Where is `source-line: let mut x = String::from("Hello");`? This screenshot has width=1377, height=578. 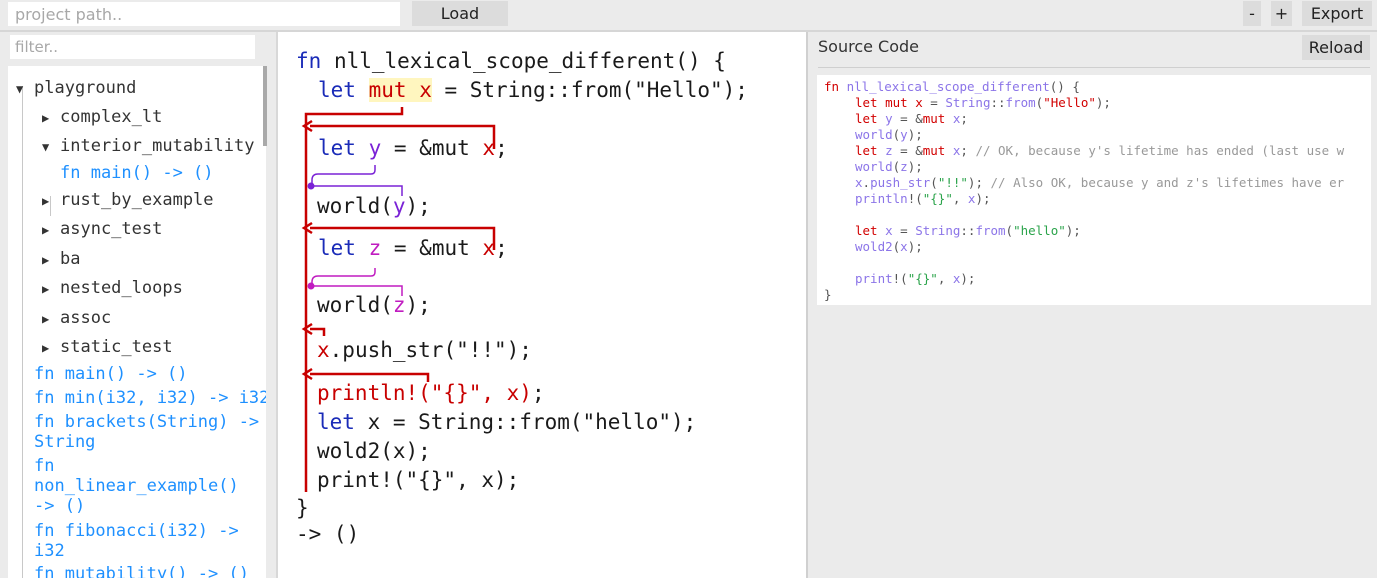
source-line: let mut x = String::from("Hello"); is located at coordinates (983, 102).